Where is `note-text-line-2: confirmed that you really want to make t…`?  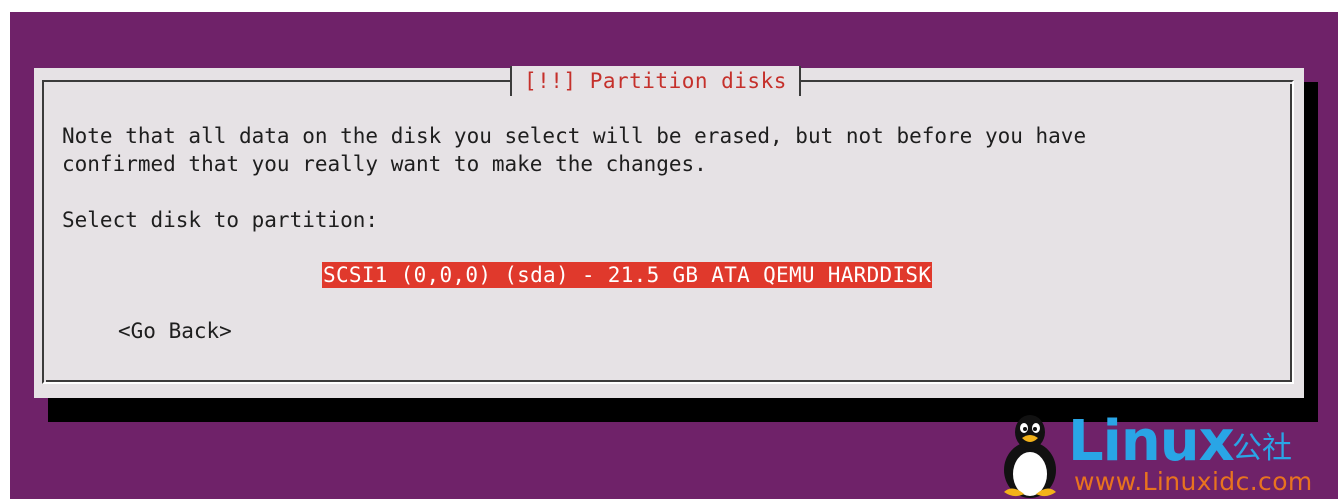
note-text-line-2: confirmed that you really want to make t… is located at coordinates (384, 164).